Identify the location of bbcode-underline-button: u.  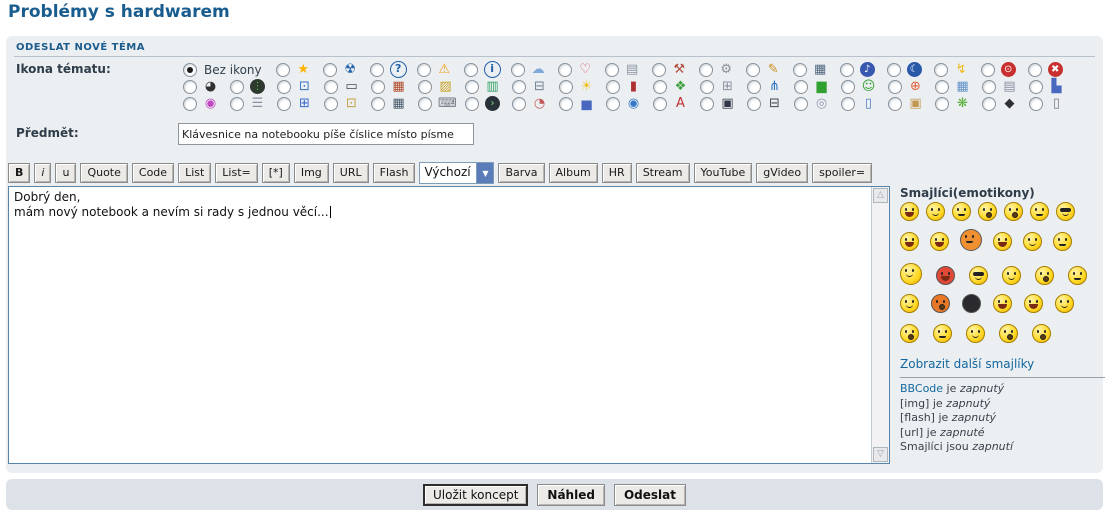
(66, 173).